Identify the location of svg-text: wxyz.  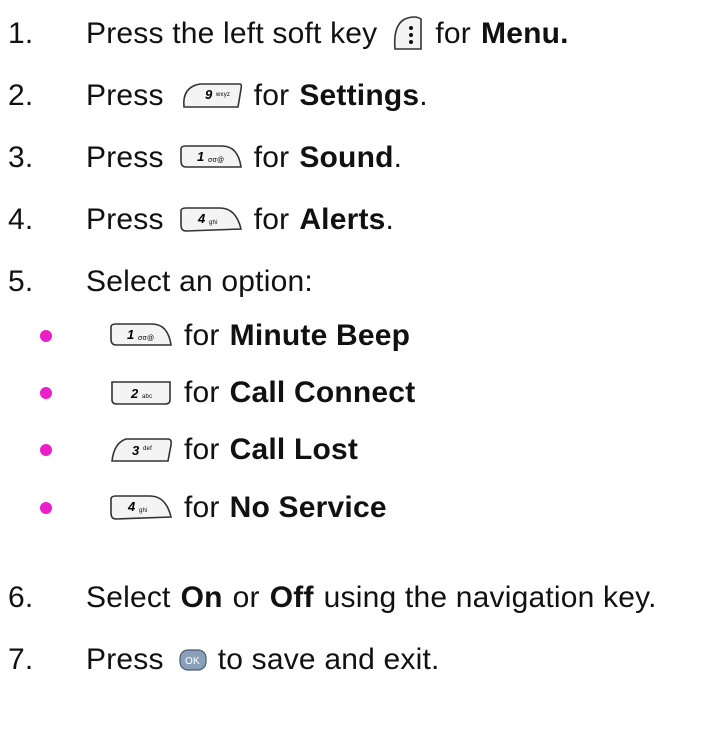
(222, 95).